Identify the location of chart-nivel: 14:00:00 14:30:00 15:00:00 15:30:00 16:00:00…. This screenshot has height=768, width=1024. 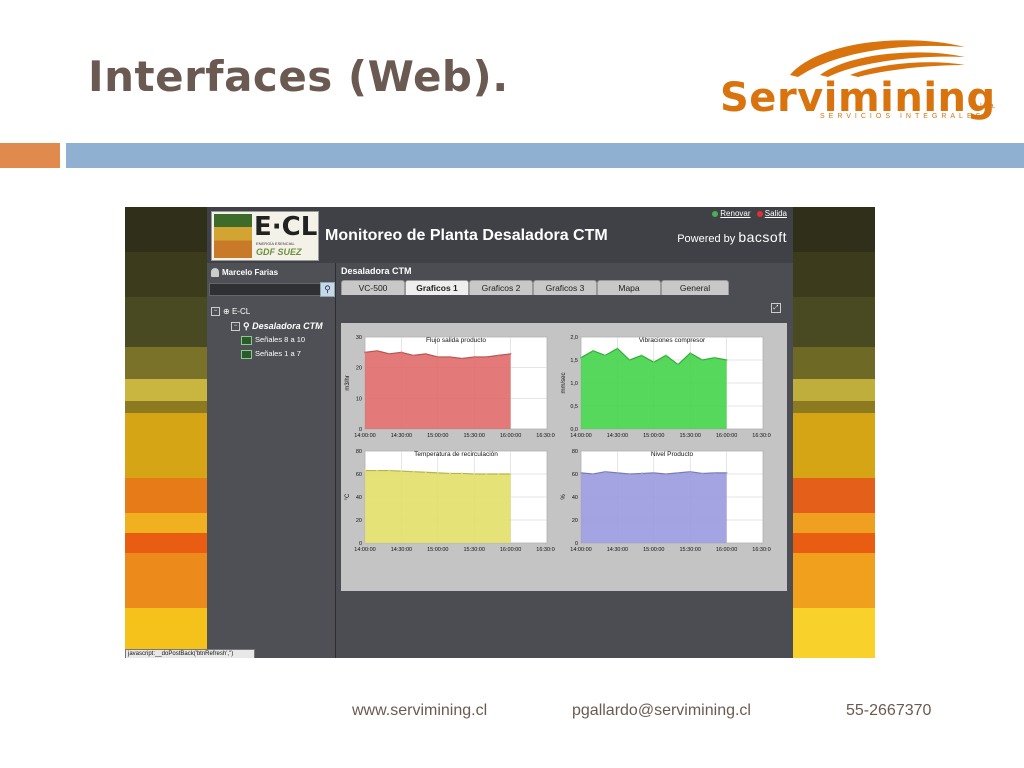
(665, 502).